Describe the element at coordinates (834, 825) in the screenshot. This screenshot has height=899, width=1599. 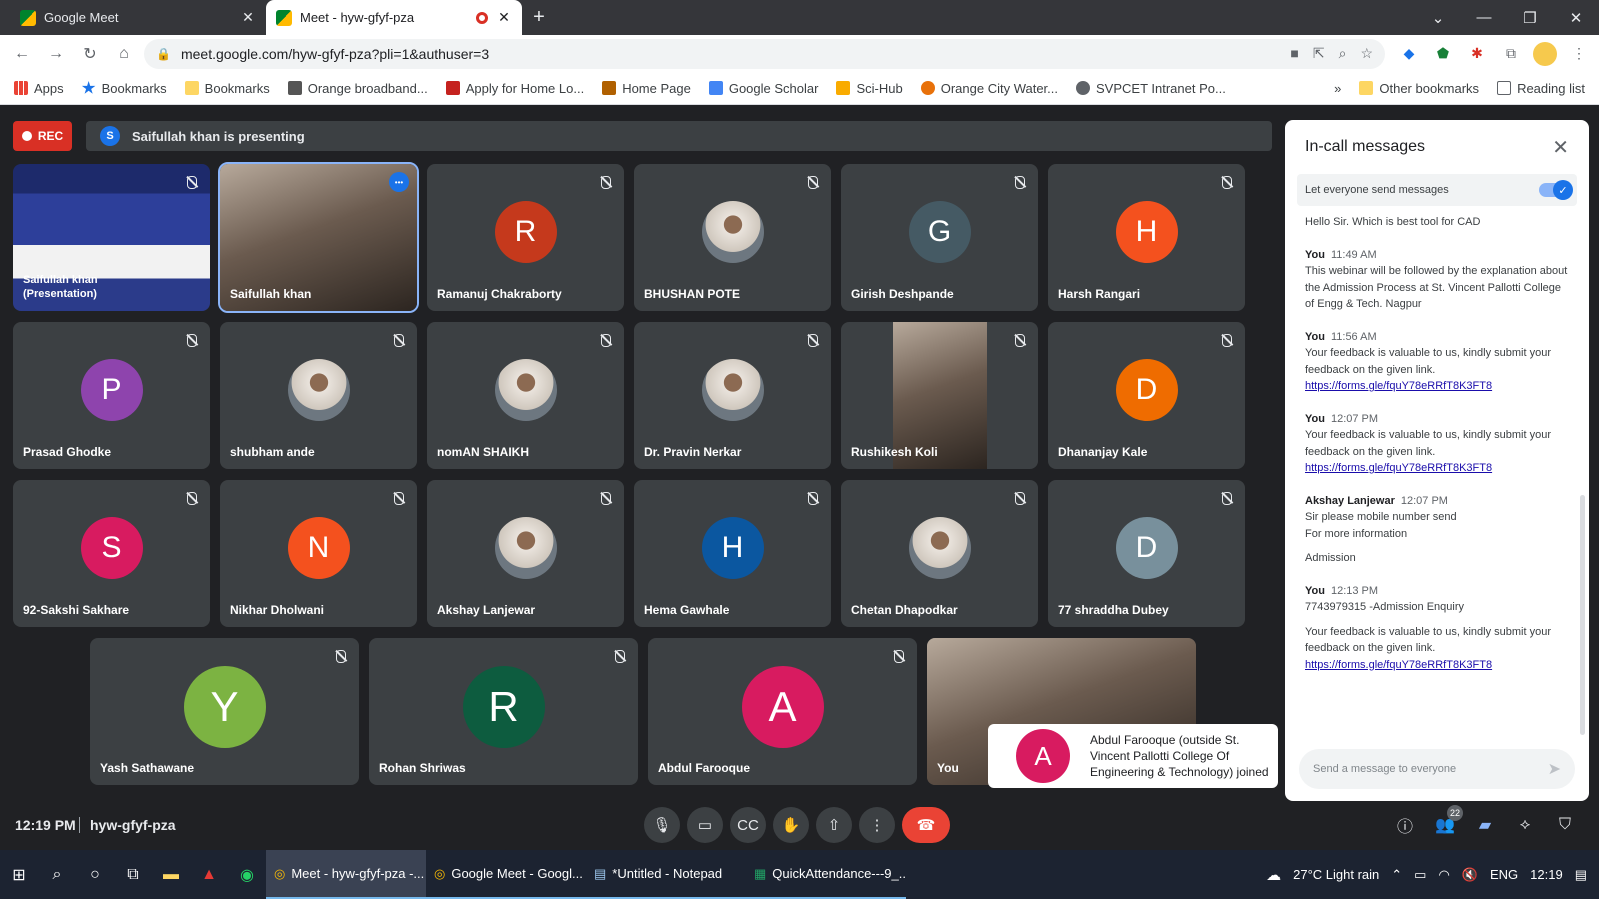
I see `present-now-button: ⇧` at that location.